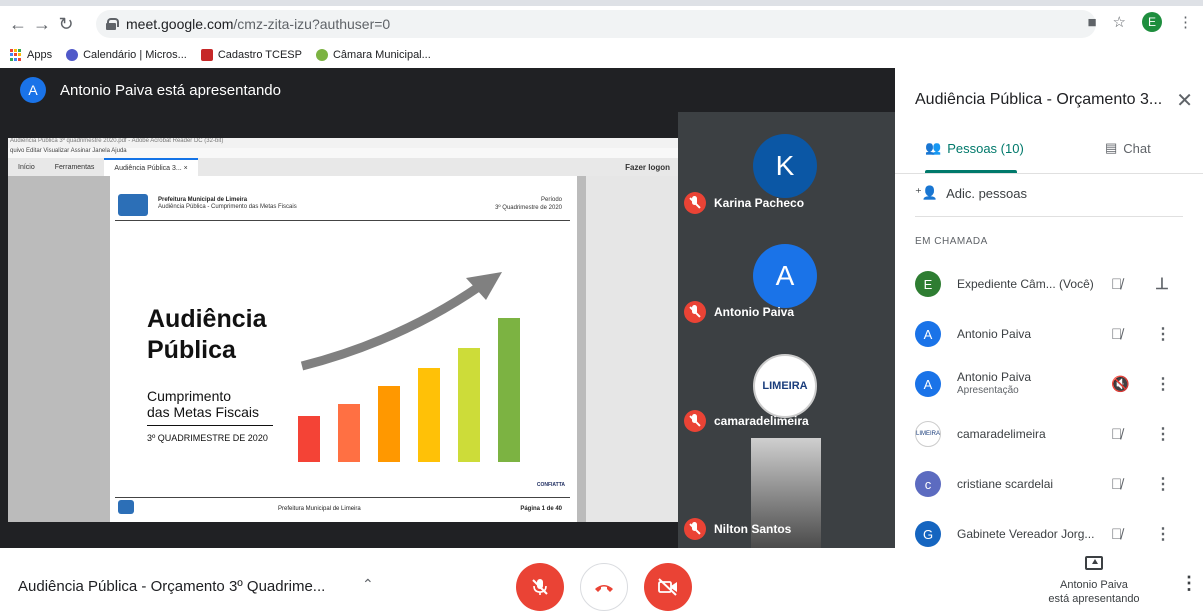  What do you see at coordinates (927, 192) in the screenshot?
I see `add-person-icon: ⁺👤` at bounding box center [927, 192].